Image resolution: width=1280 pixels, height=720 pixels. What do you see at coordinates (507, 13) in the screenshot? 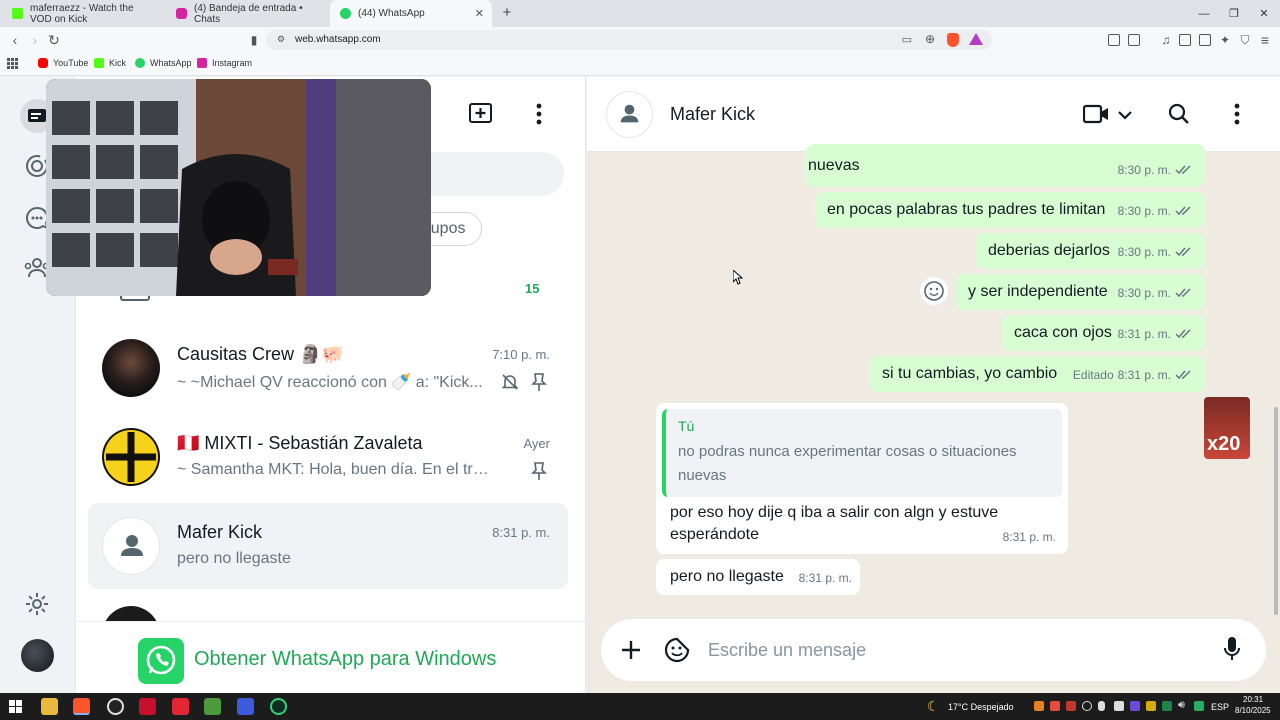
I see `new-tab-button: +` at bounding box center [507, 13].